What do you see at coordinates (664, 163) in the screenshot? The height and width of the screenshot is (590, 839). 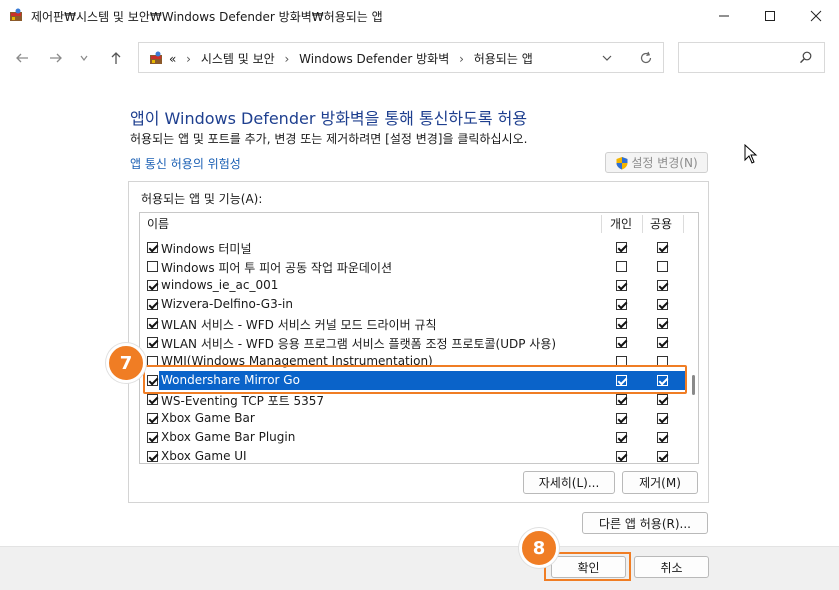 I see `change-settings-label: 설정 변경(N)` at bounding box center [664, 163].